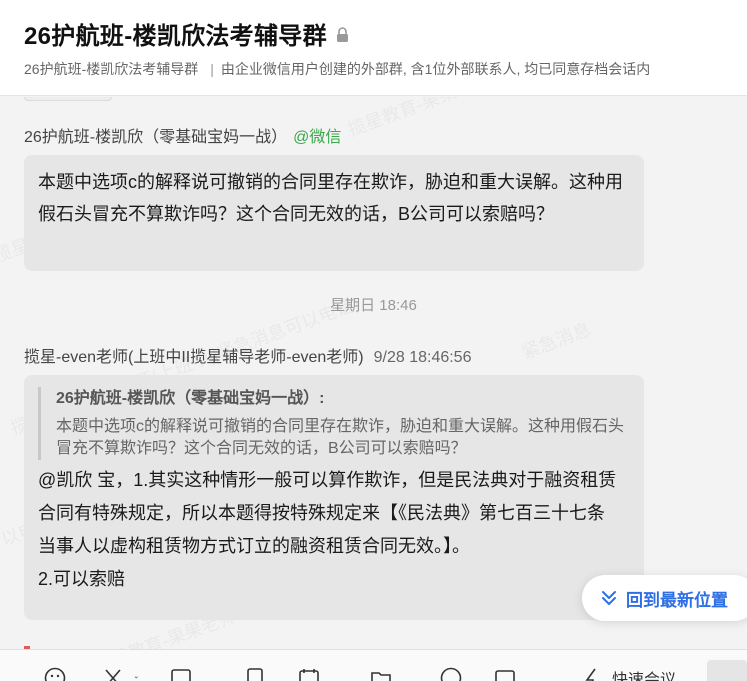 Image resolution: width=747 pixels, height=681 pixels. I want to click on watermark: 紧急消息, so click(556, 339).